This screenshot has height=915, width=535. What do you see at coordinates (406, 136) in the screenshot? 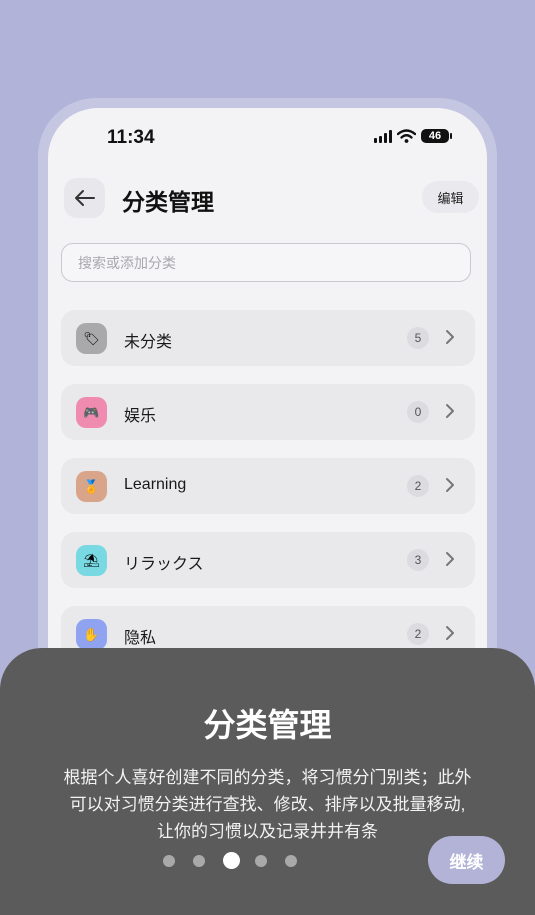
I see `wifi-icon` at bounding box center [406, 136].